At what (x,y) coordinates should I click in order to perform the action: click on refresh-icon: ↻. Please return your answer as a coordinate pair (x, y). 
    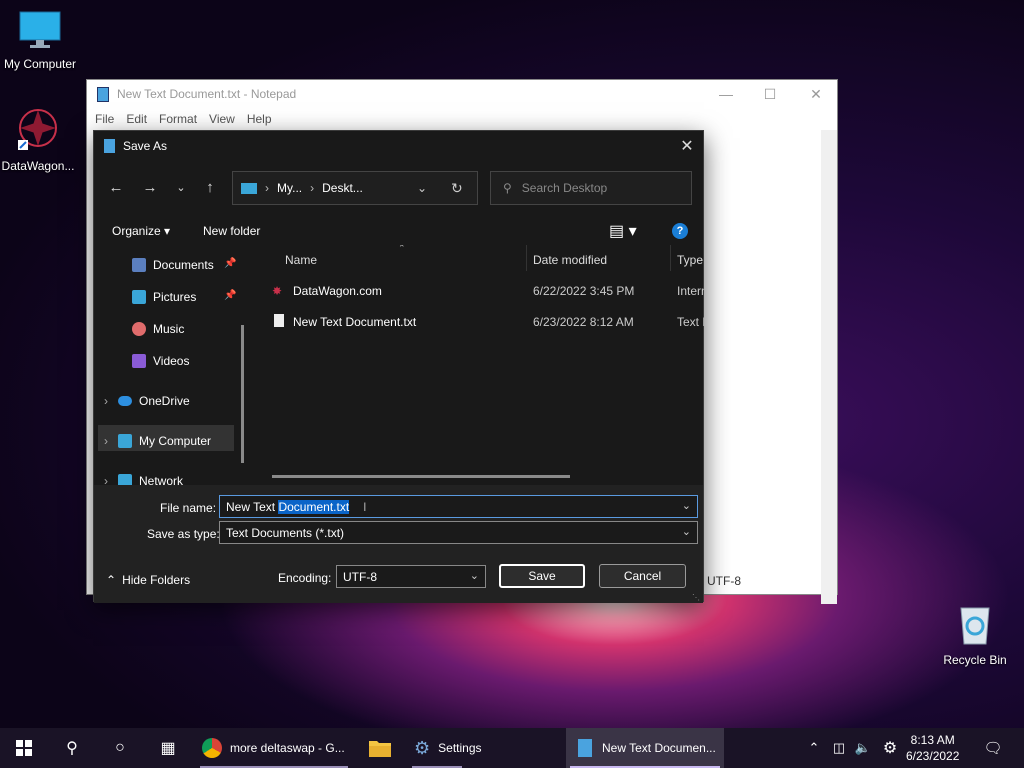
    Looking at the image, I should click on (457, 188).